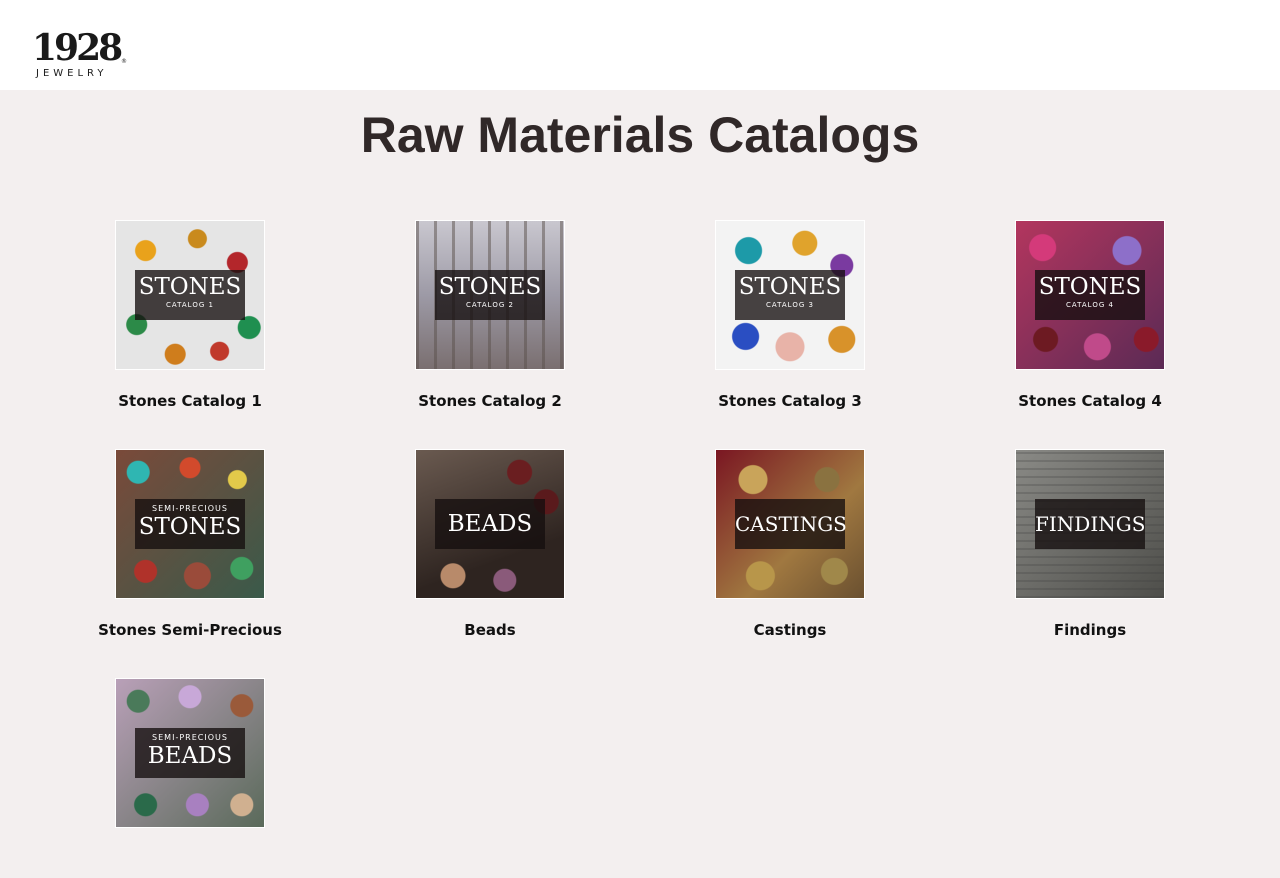 The height and width of the screenshot is (878, 1280). What do you see at coordinates (490, 401) in the screenshot?
I see `catalog-label: Stones Catalog 2` at bounding box center [490, 401].